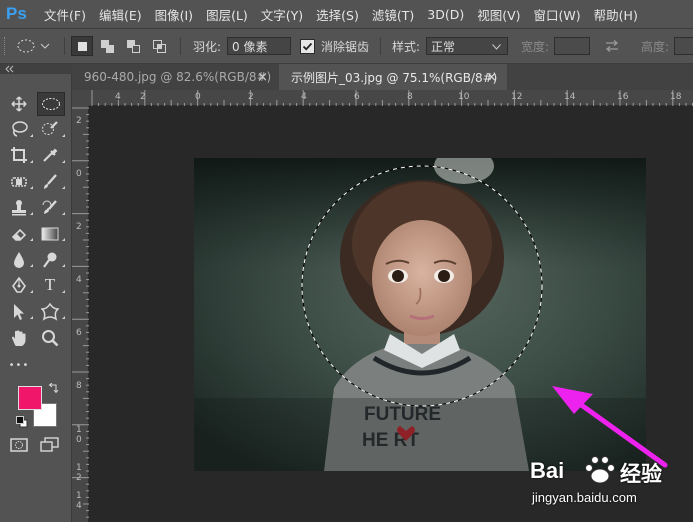 The image size is (693, 522). Describe the element at coordinates (498, 14) in the screenshot. I see `menu-view: 视图(V)` at that location.